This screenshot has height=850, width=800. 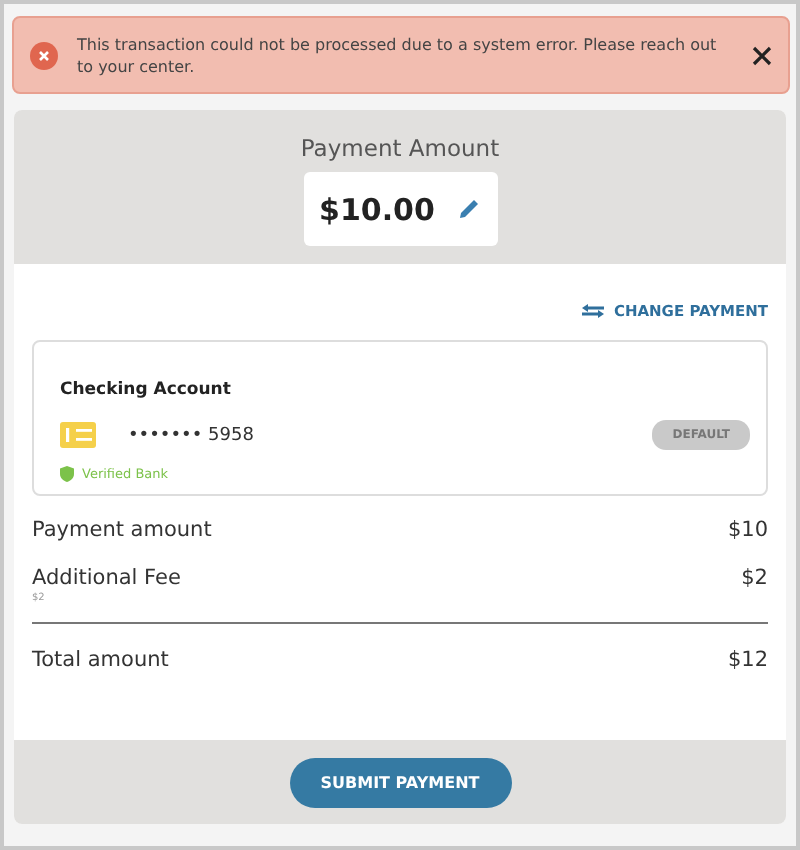 What do you see at coordinates (754, 579) in the screenshot?
I see `line-value: $2` at bounding box center [754, 579].